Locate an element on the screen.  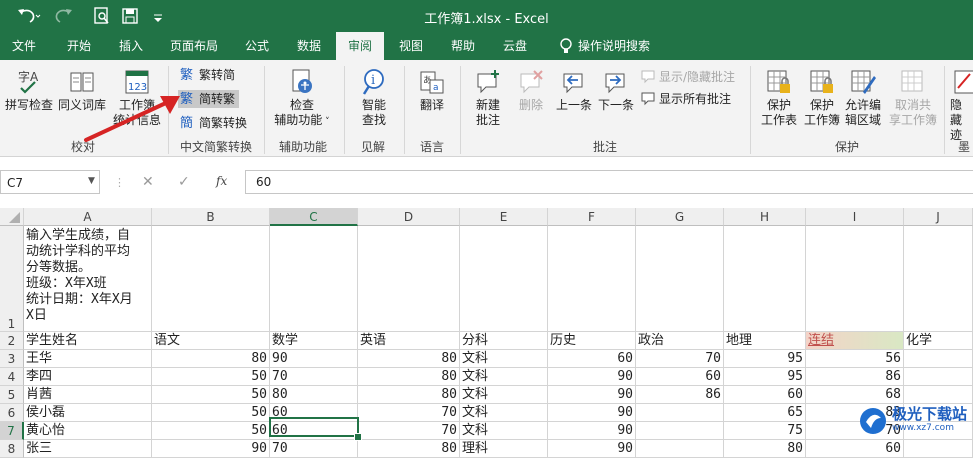
table-cell: 侯小磊 is located at coordinates (88, 413).